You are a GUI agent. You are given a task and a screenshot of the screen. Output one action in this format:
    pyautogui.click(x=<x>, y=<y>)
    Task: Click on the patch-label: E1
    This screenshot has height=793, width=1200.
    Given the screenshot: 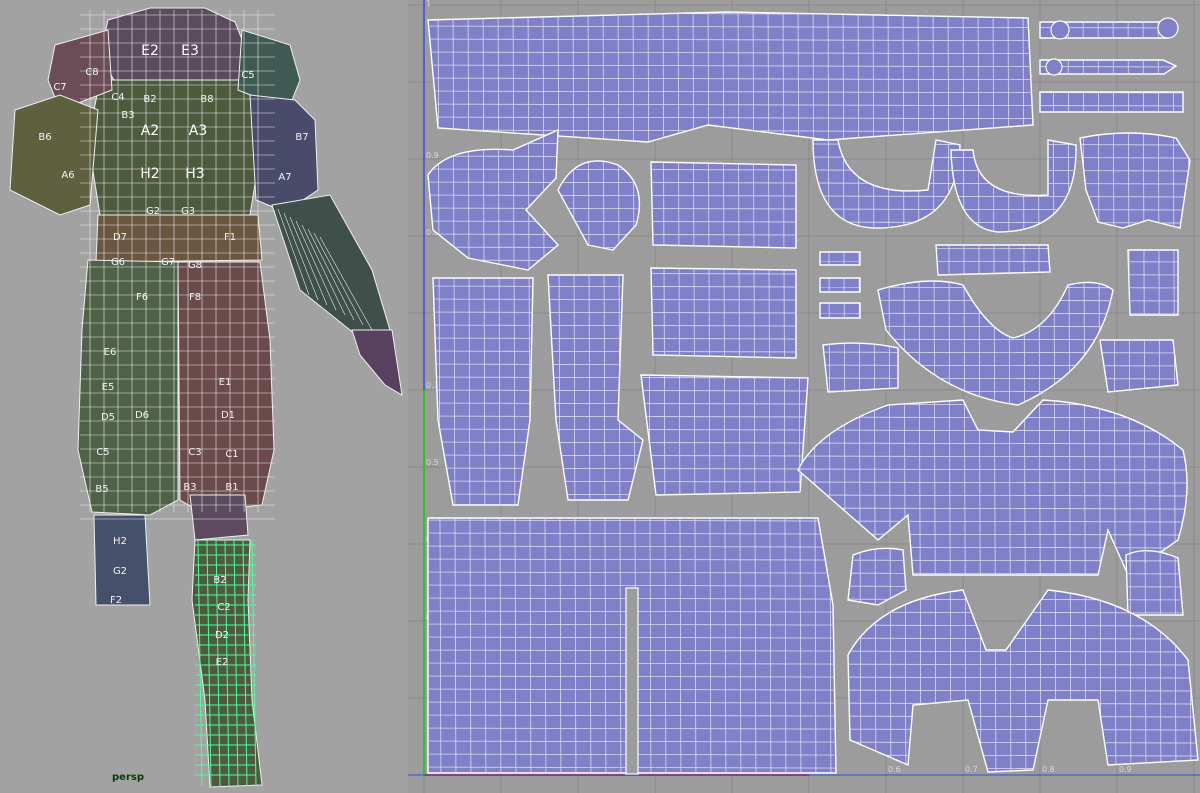 What is the action you would take?
    pyautogui.click(x=225, y=382)
    